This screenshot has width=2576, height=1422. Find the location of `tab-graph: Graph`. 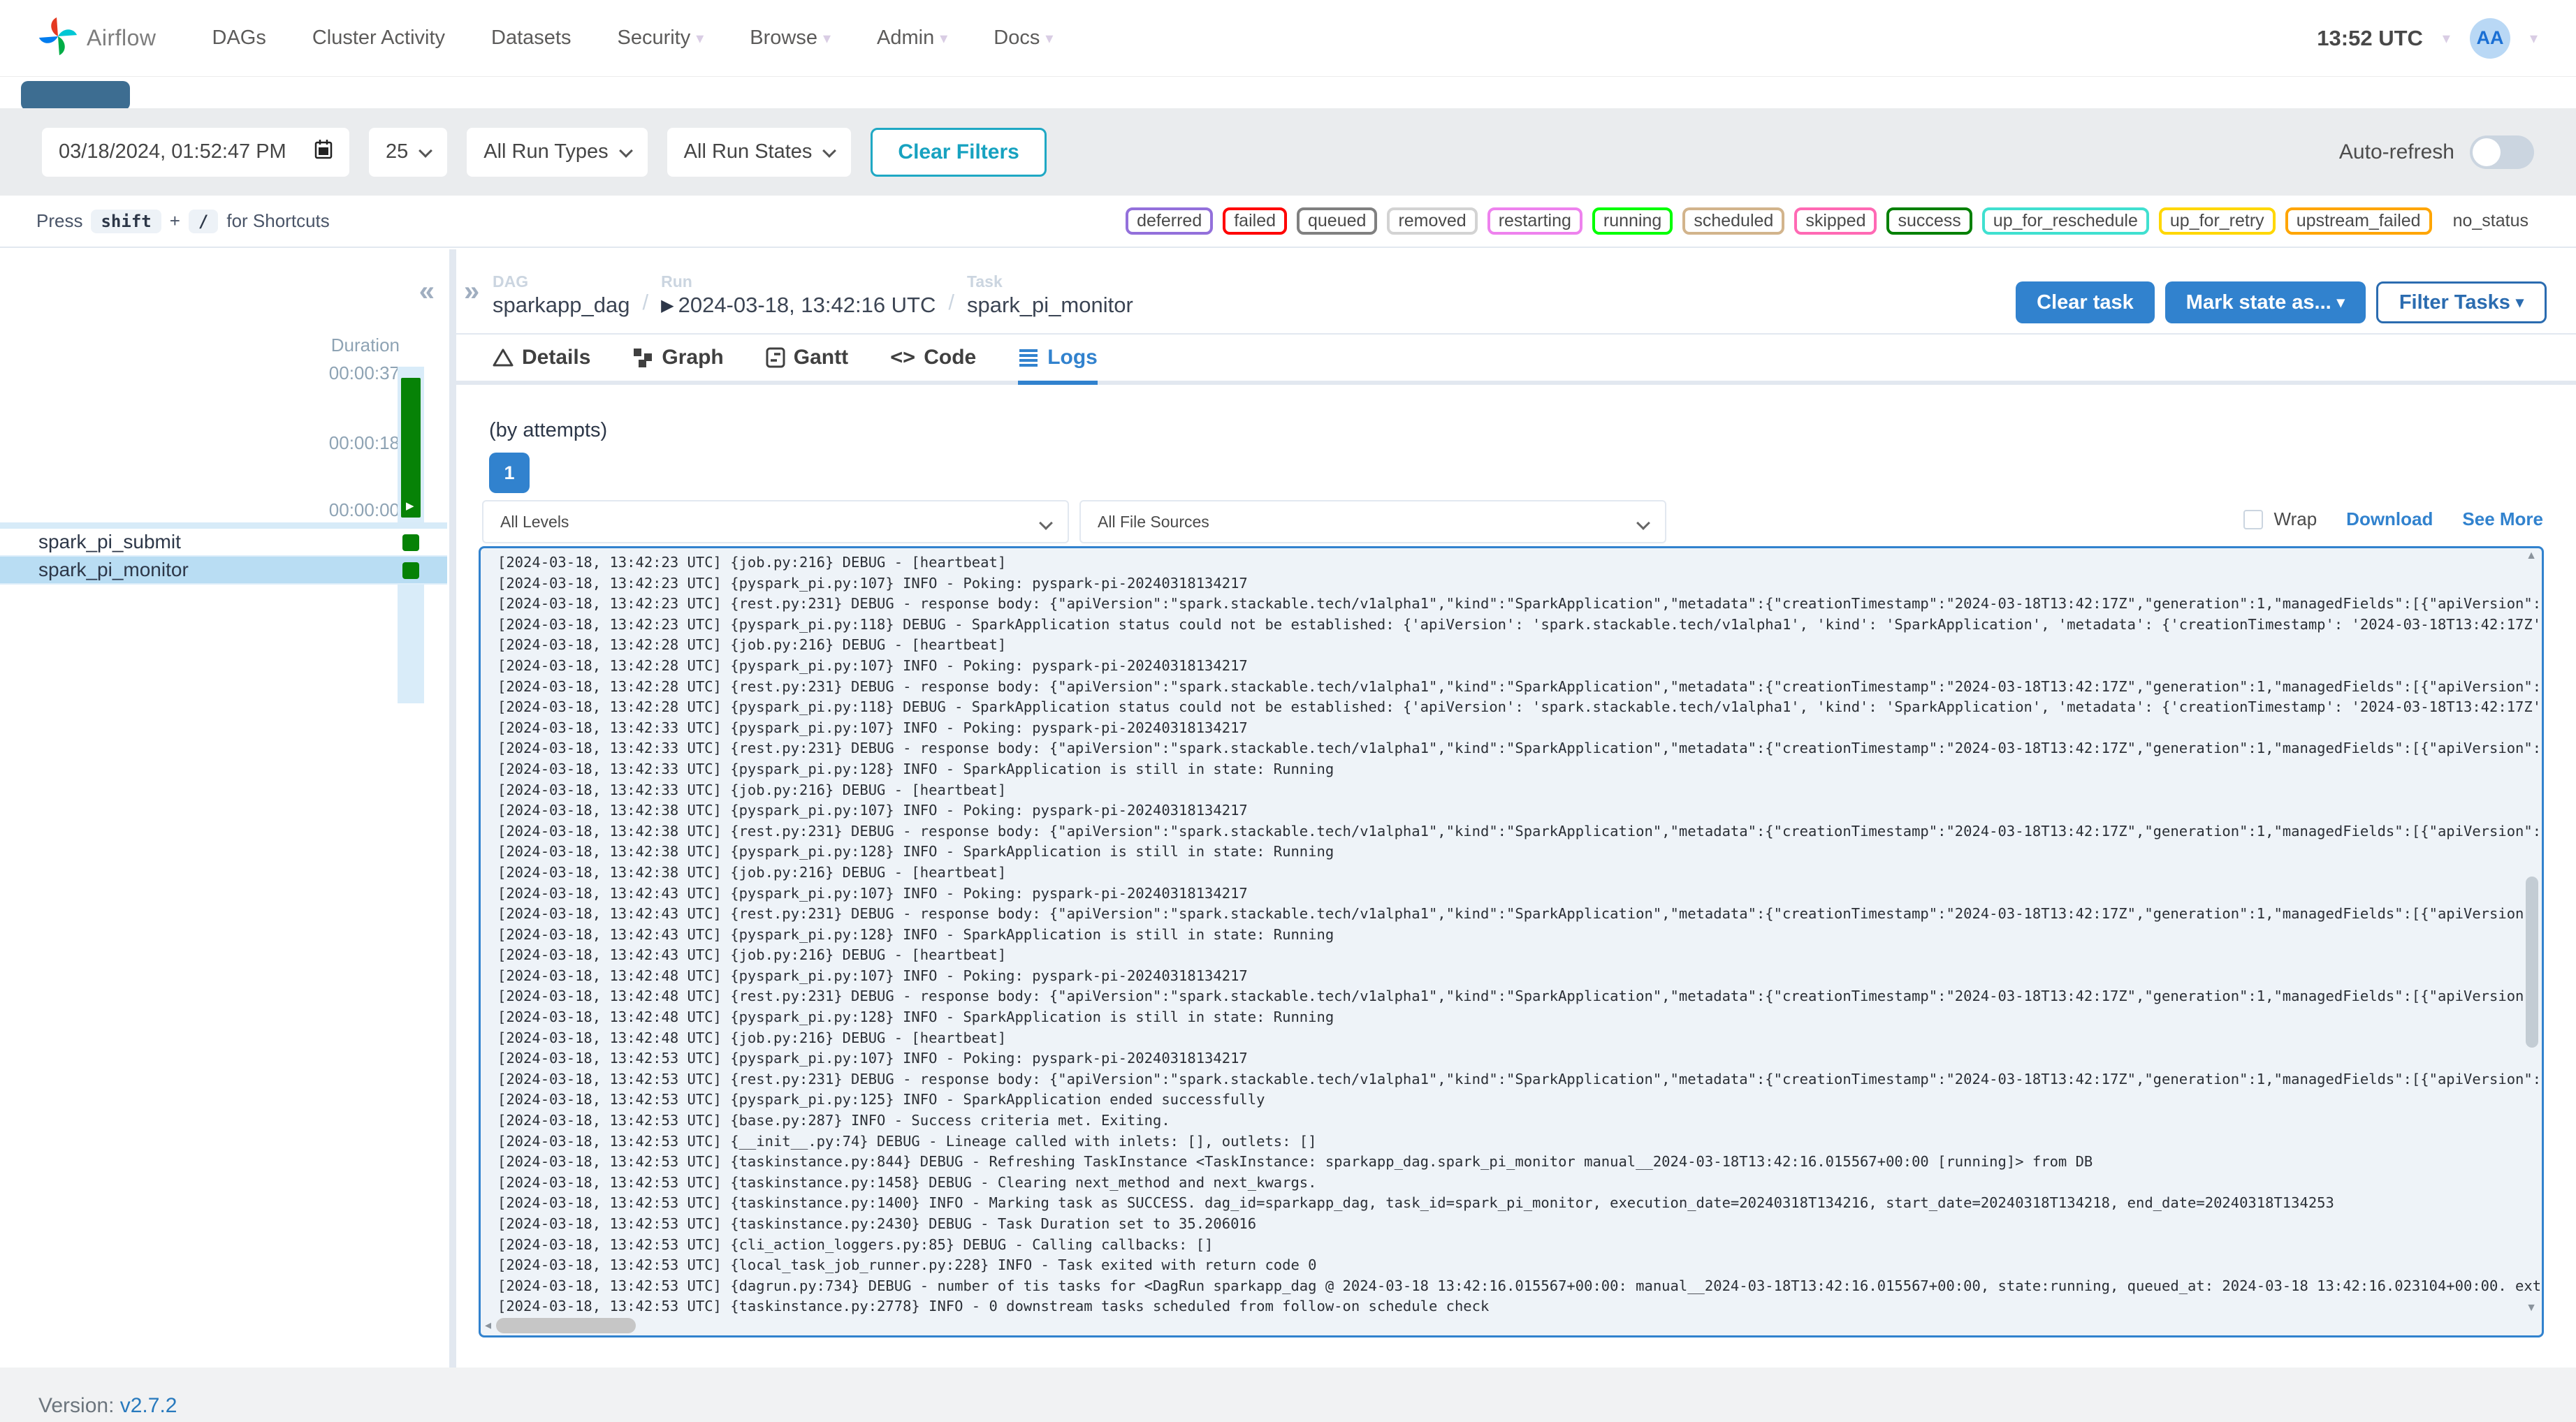

tab-graph: Graph is located at coordinates (678, 365).